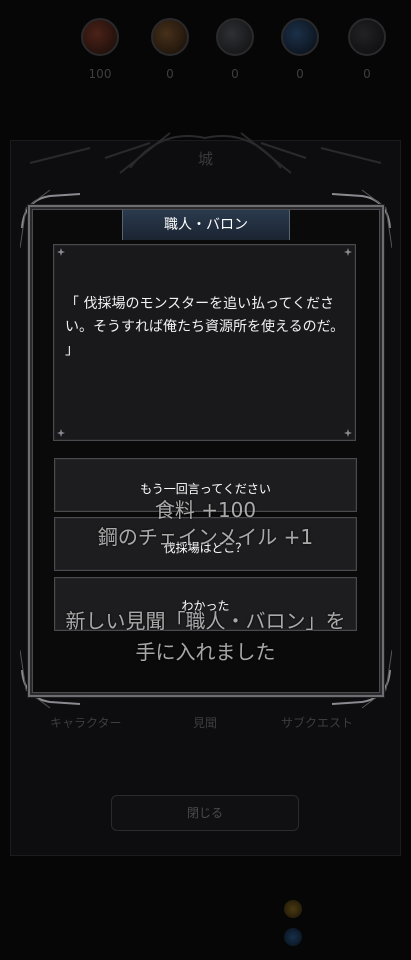 This screenshot has height=960, width=411. What do you see at coordinates (170, 37) in the screenshot?
I see `orange-orb-icon` at bounding box center [170, 37].